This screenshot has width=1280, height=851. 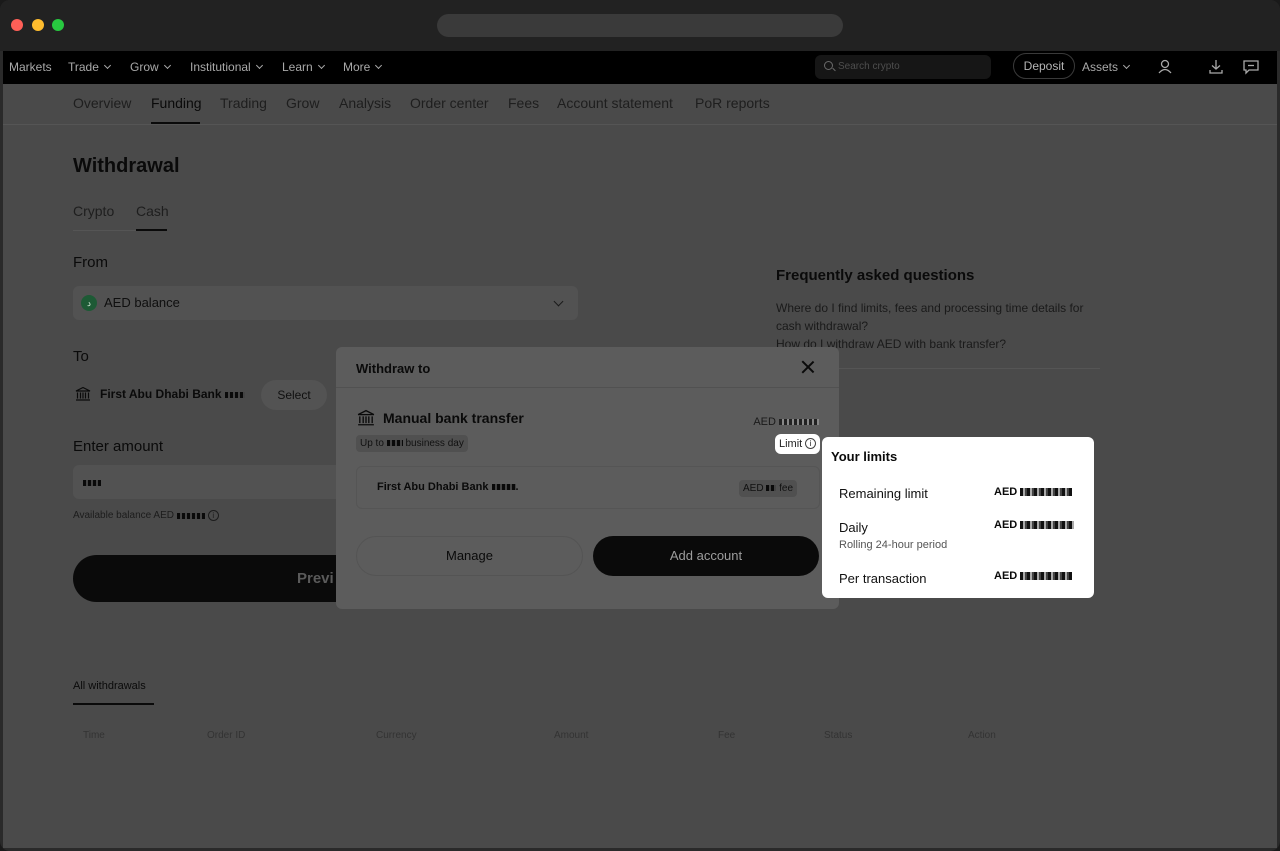 I want to click on daily-limit-label: Daily, so click(x=853, y=527).